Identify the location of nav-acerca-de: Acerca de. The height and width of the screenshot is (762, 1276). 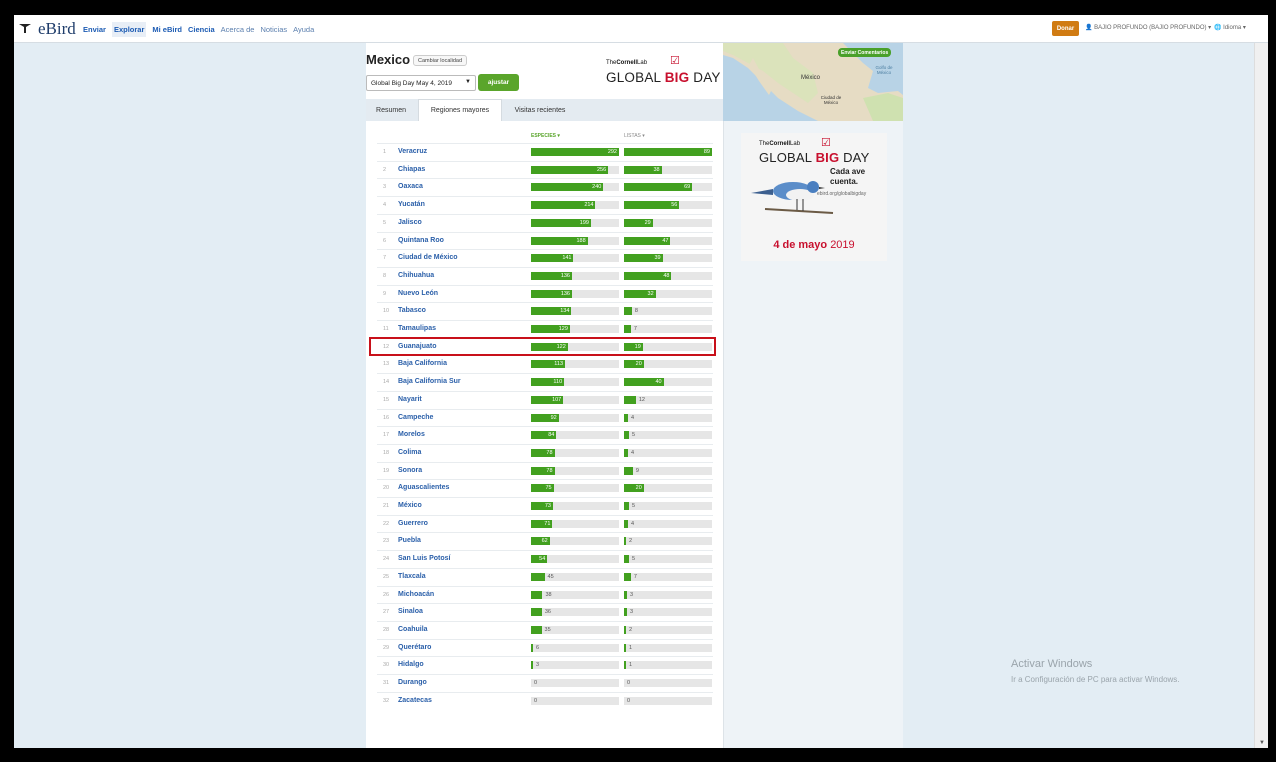
(238, 29).